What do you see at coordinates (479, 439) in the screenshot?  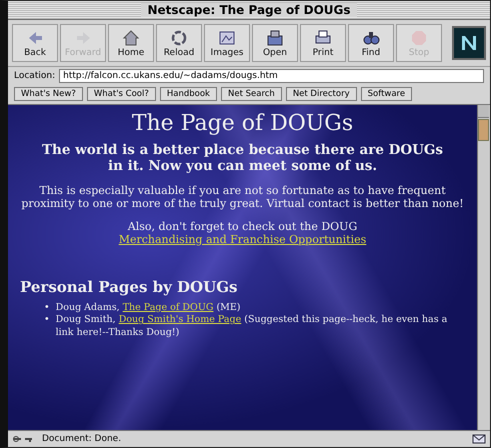 I see `mail-icon` at bounding box center [479, 439].